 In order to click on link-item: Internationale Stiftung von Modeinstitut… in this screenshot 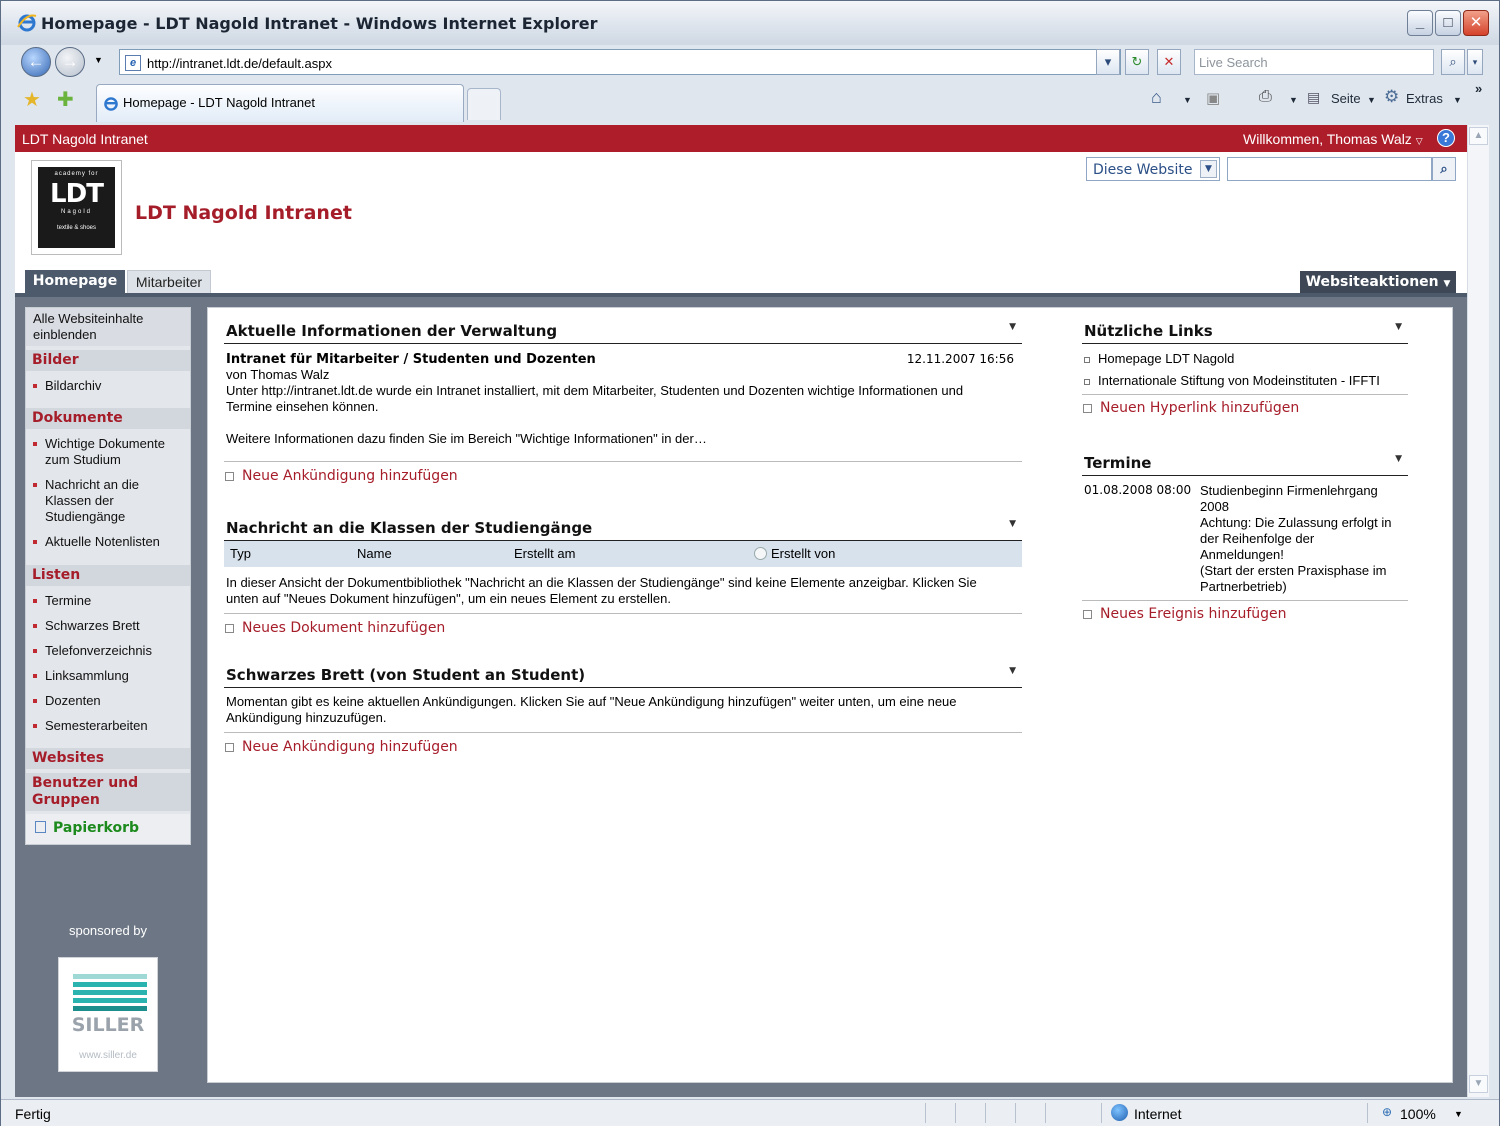, I will do `click(1245, 381)`.